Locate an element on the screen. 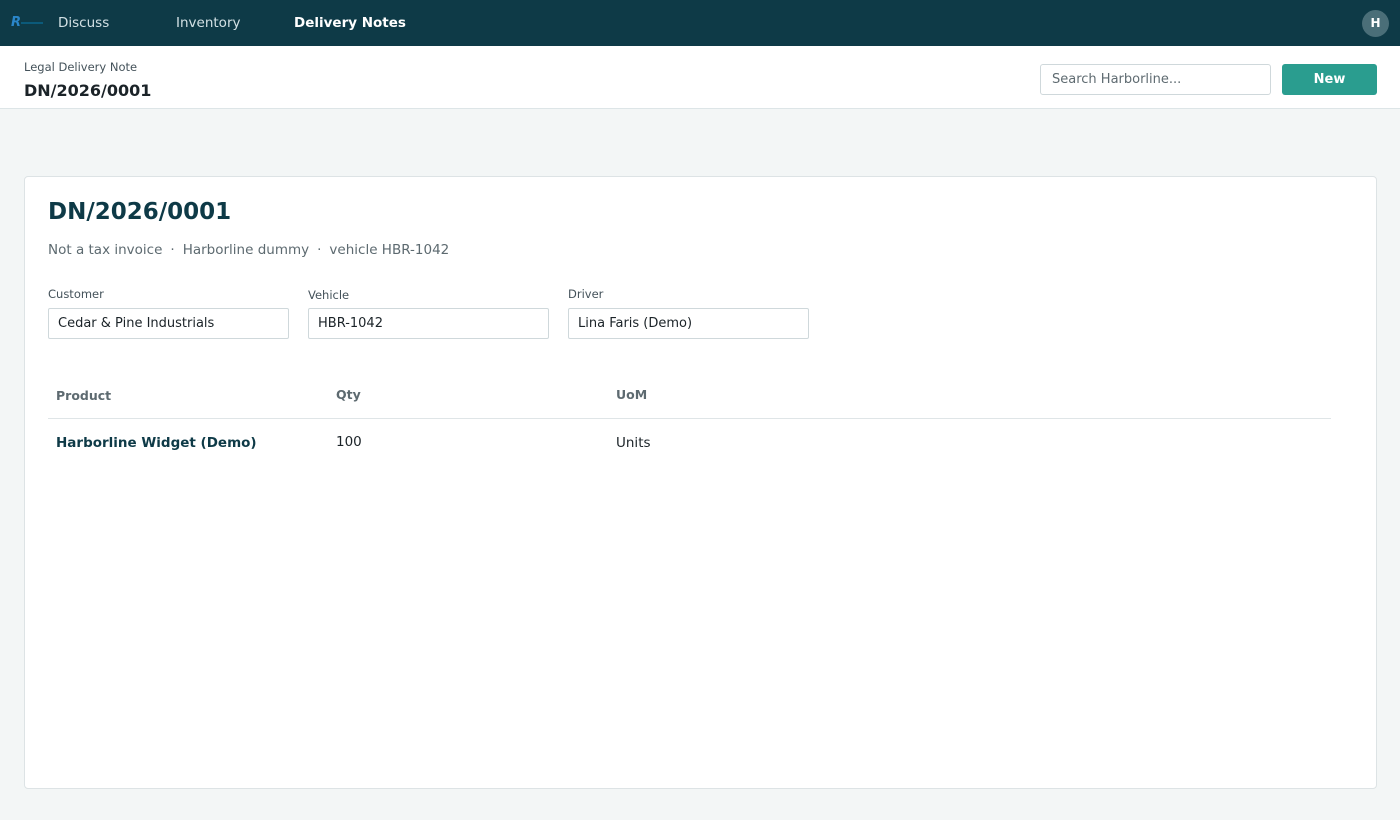 The width and height of the screenshot is (1400, 820). control-panel: Legal Delivery Note DN/2026/0001 New is located at coordinates (700, 77).